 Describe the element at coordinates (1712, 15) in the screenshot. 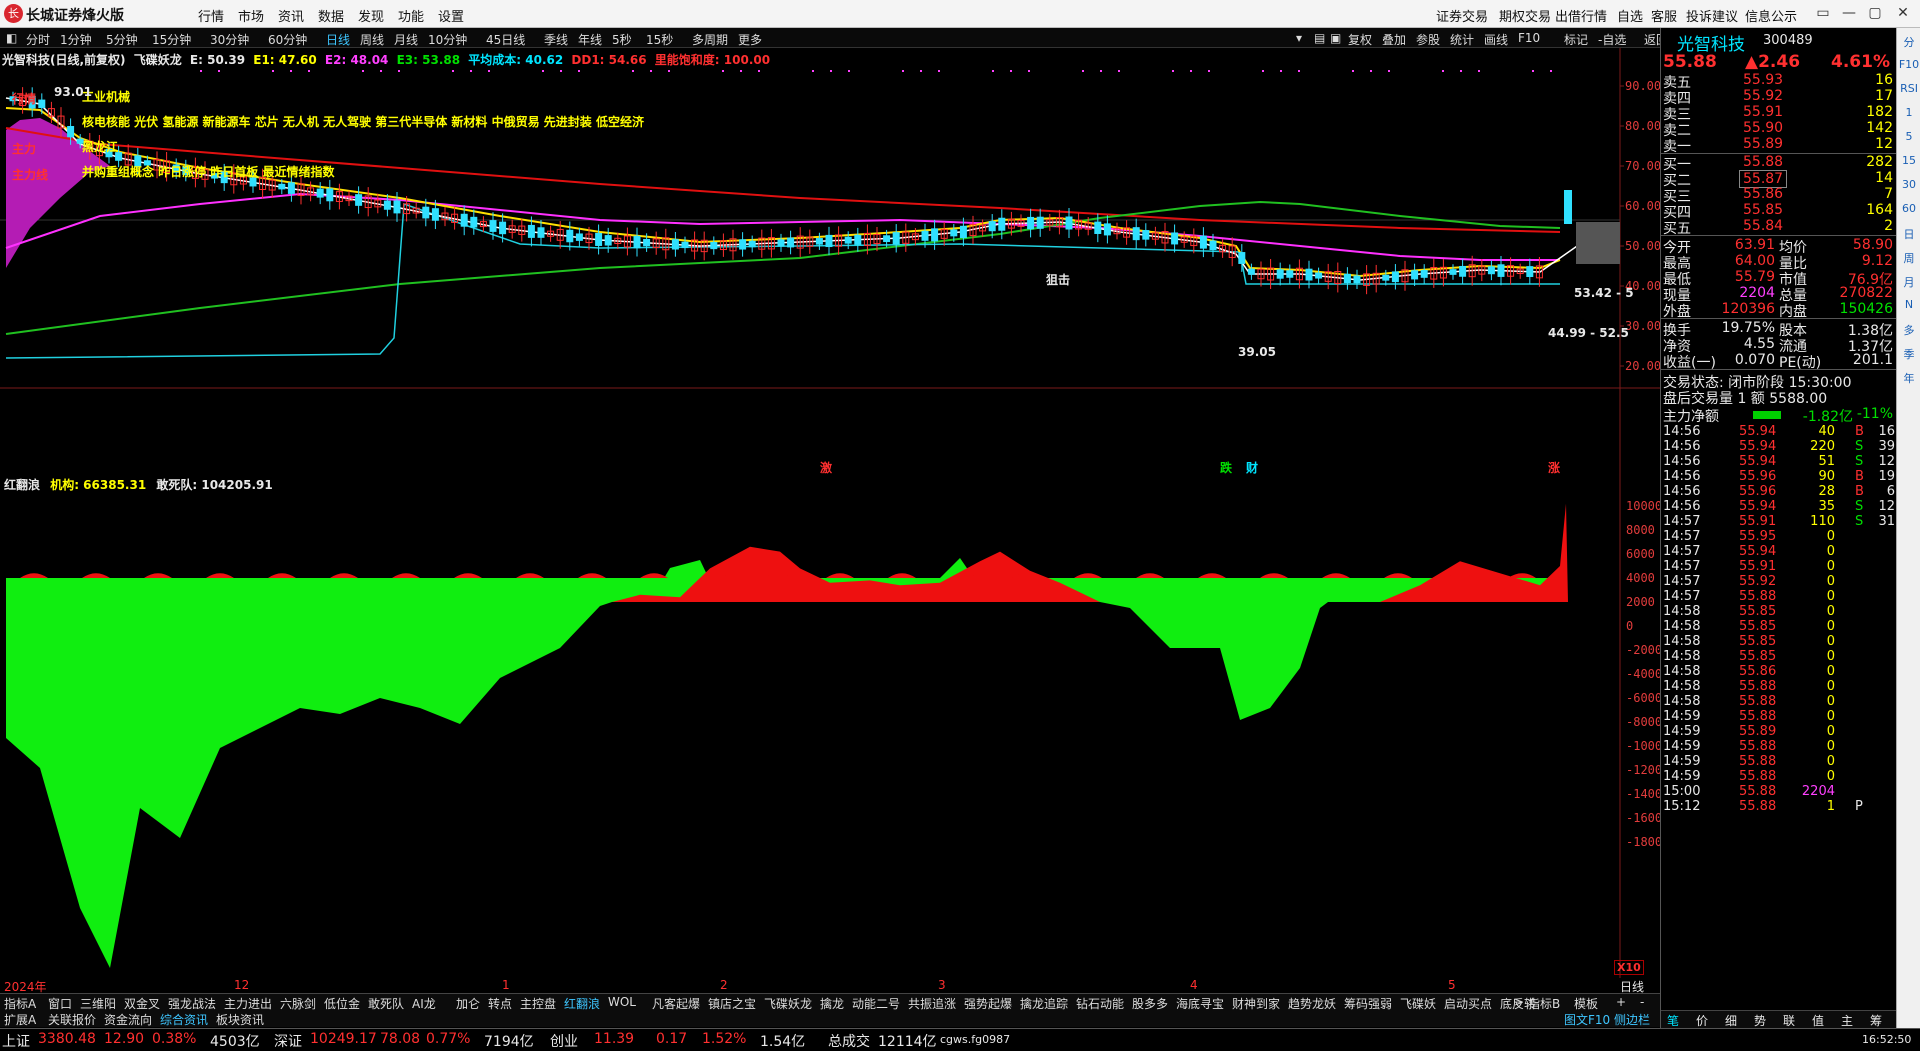

I see `menu-complaint: 投诉建议` at that location.